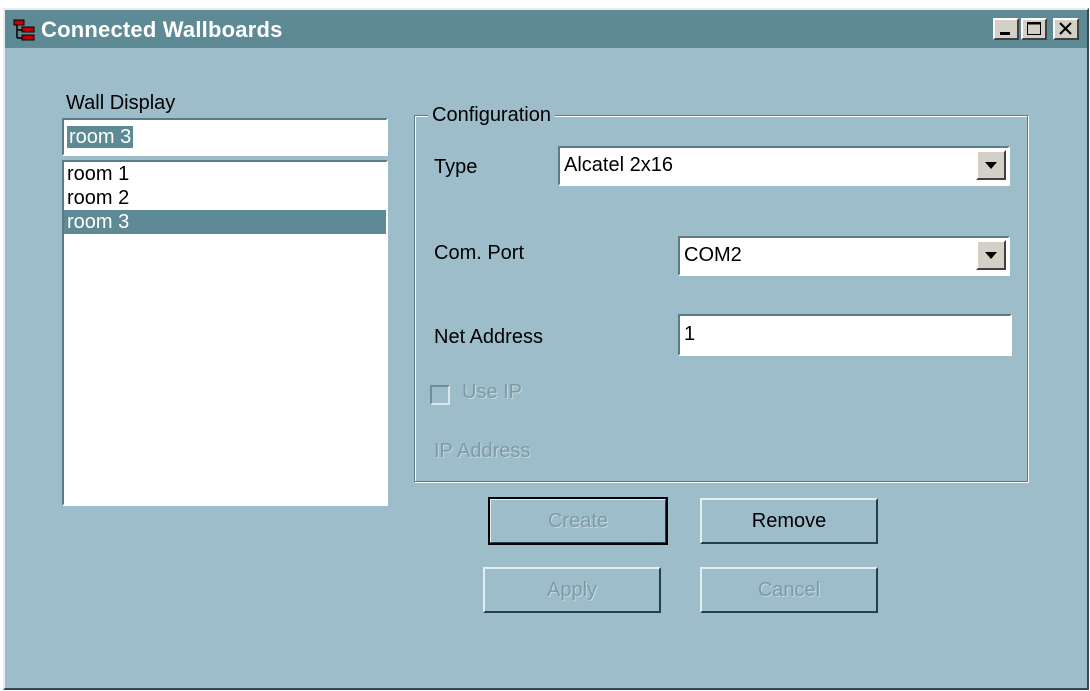  What do you see at coordinates (492, 392) in the screenshot?
I see `use-ip-label: Use IP` at bounding box center [492, 392].